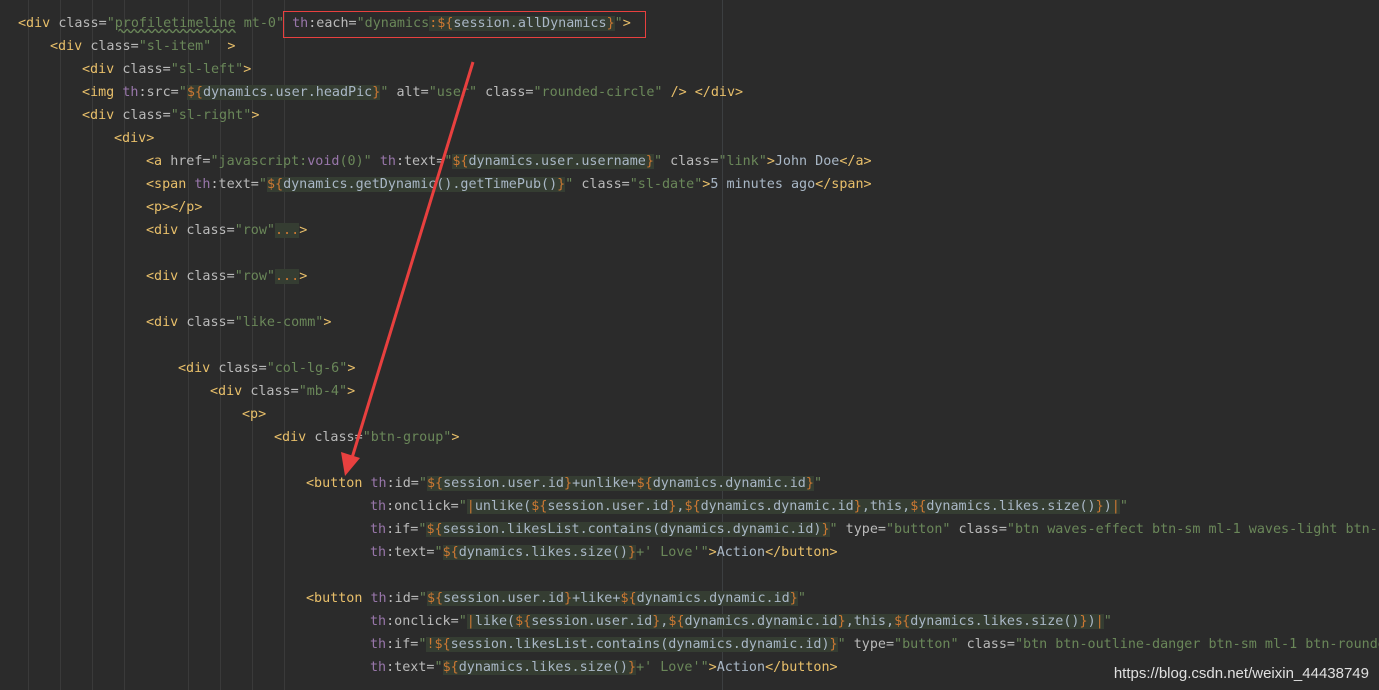 The image size is (1379, 690). I want to click on annotation-arrow, so click(408, 268).